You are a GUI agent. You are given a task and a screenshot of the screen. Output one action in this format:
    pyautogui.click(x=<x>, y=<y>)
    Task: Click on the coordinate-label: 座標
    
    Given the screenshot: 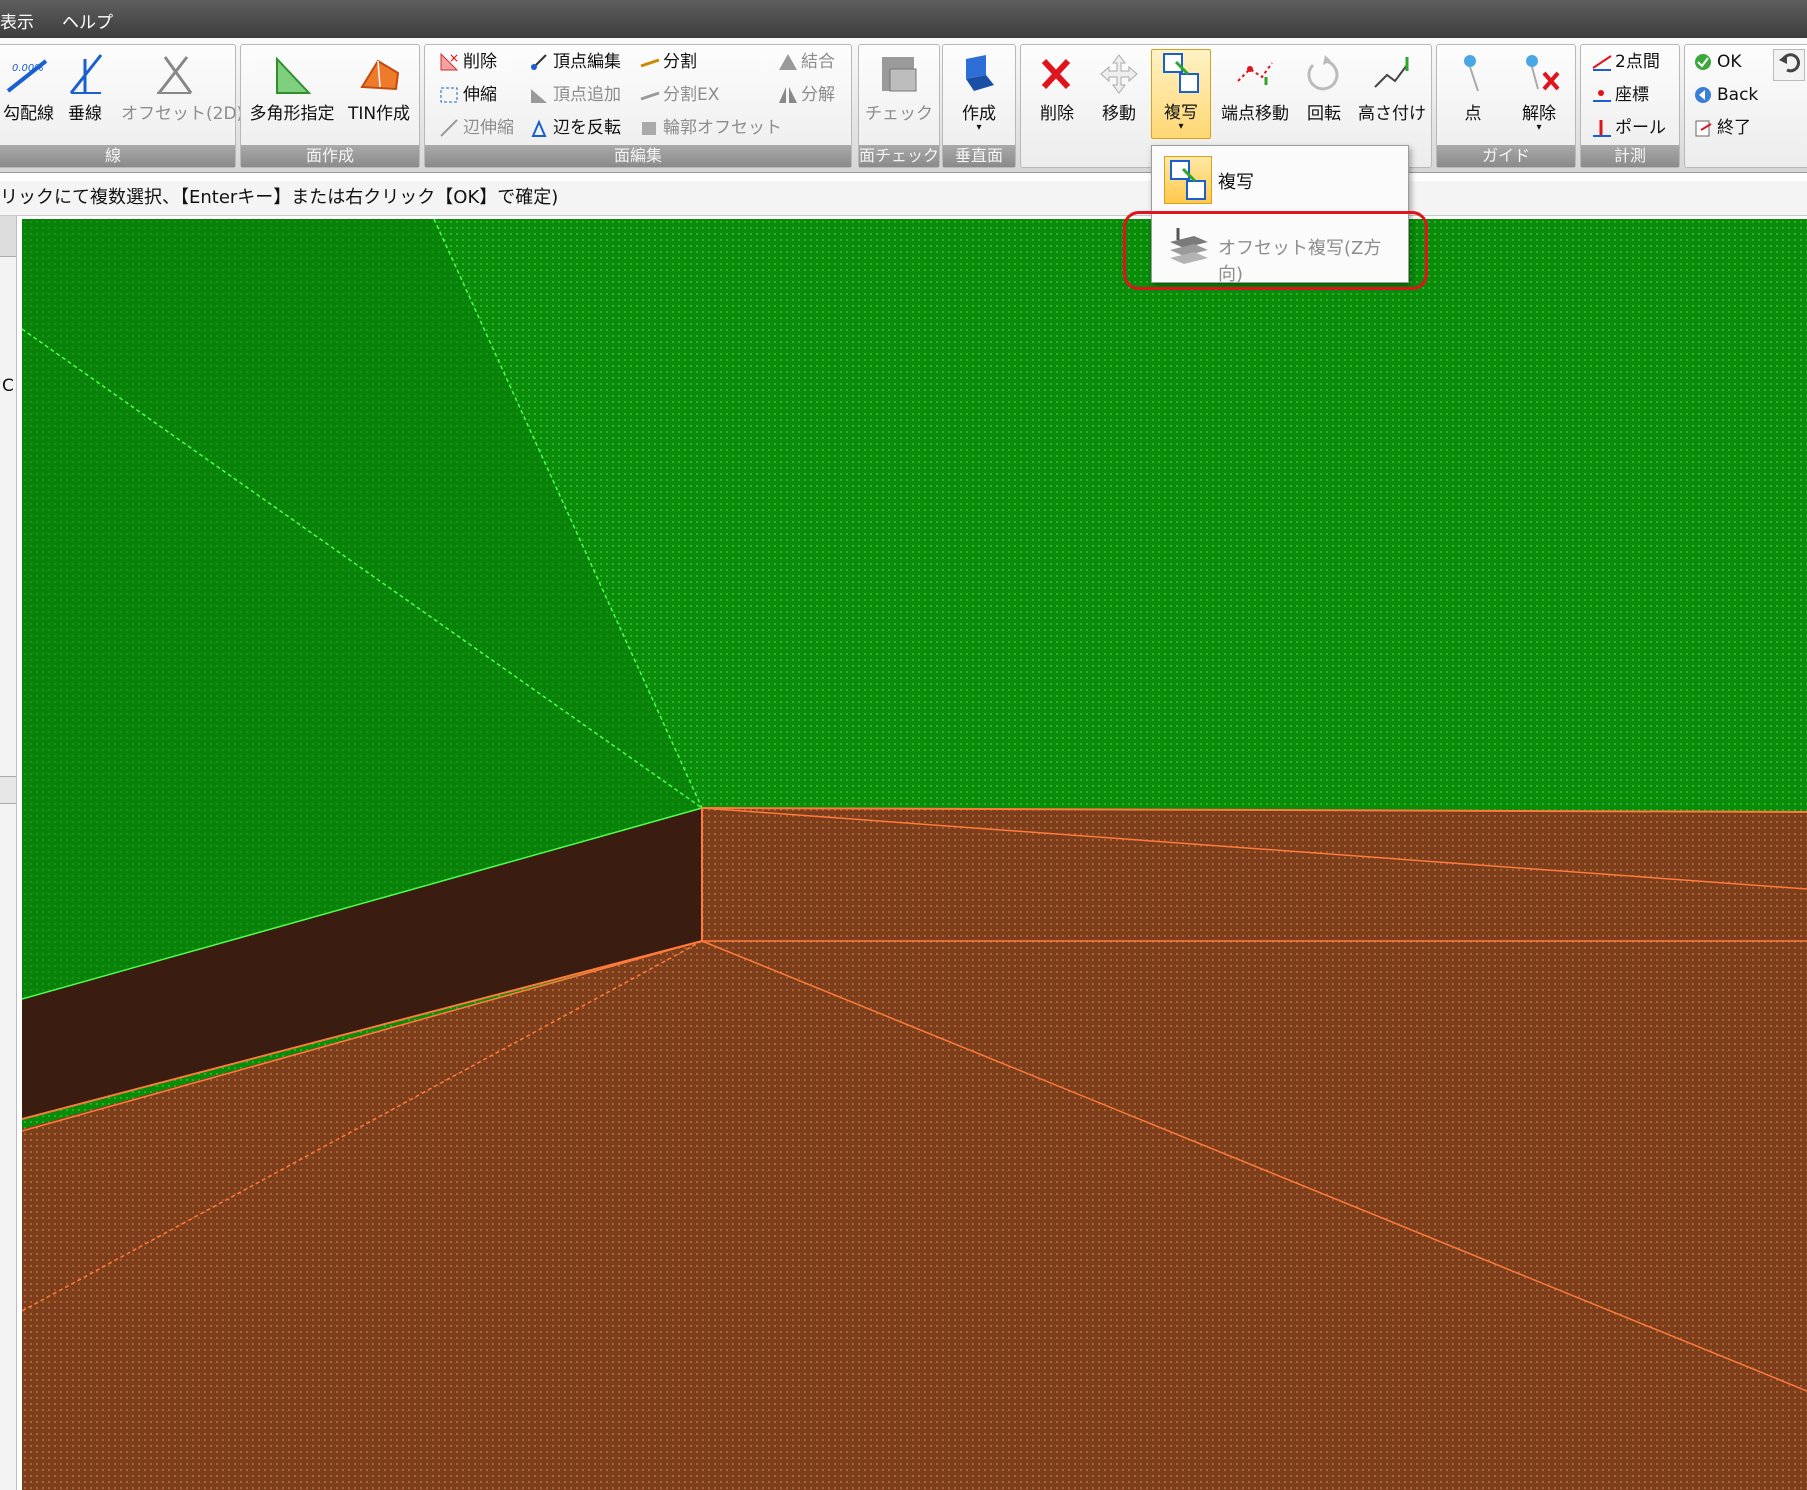 What is the action you would take?
    pyautogui.click(x=1632, y=95)
    